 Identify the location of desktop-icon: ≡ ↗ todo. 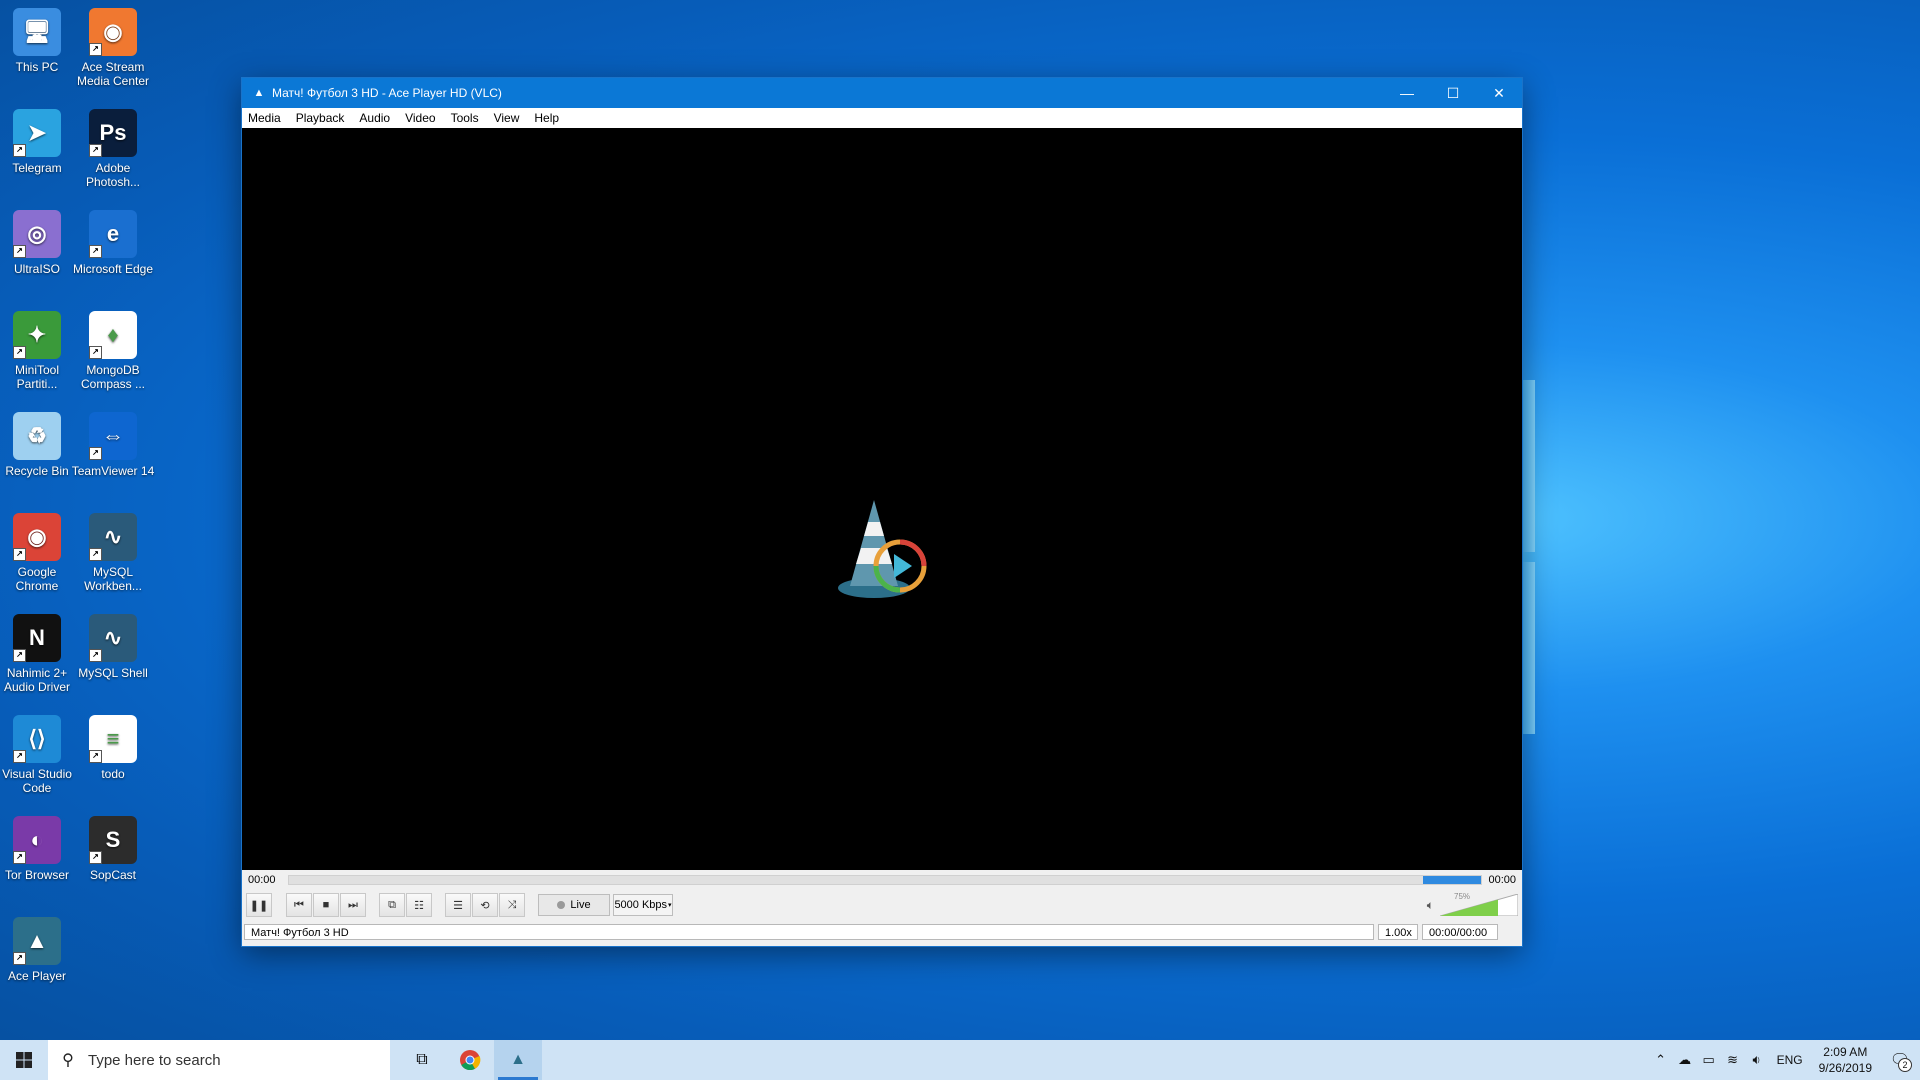
(113, 748).